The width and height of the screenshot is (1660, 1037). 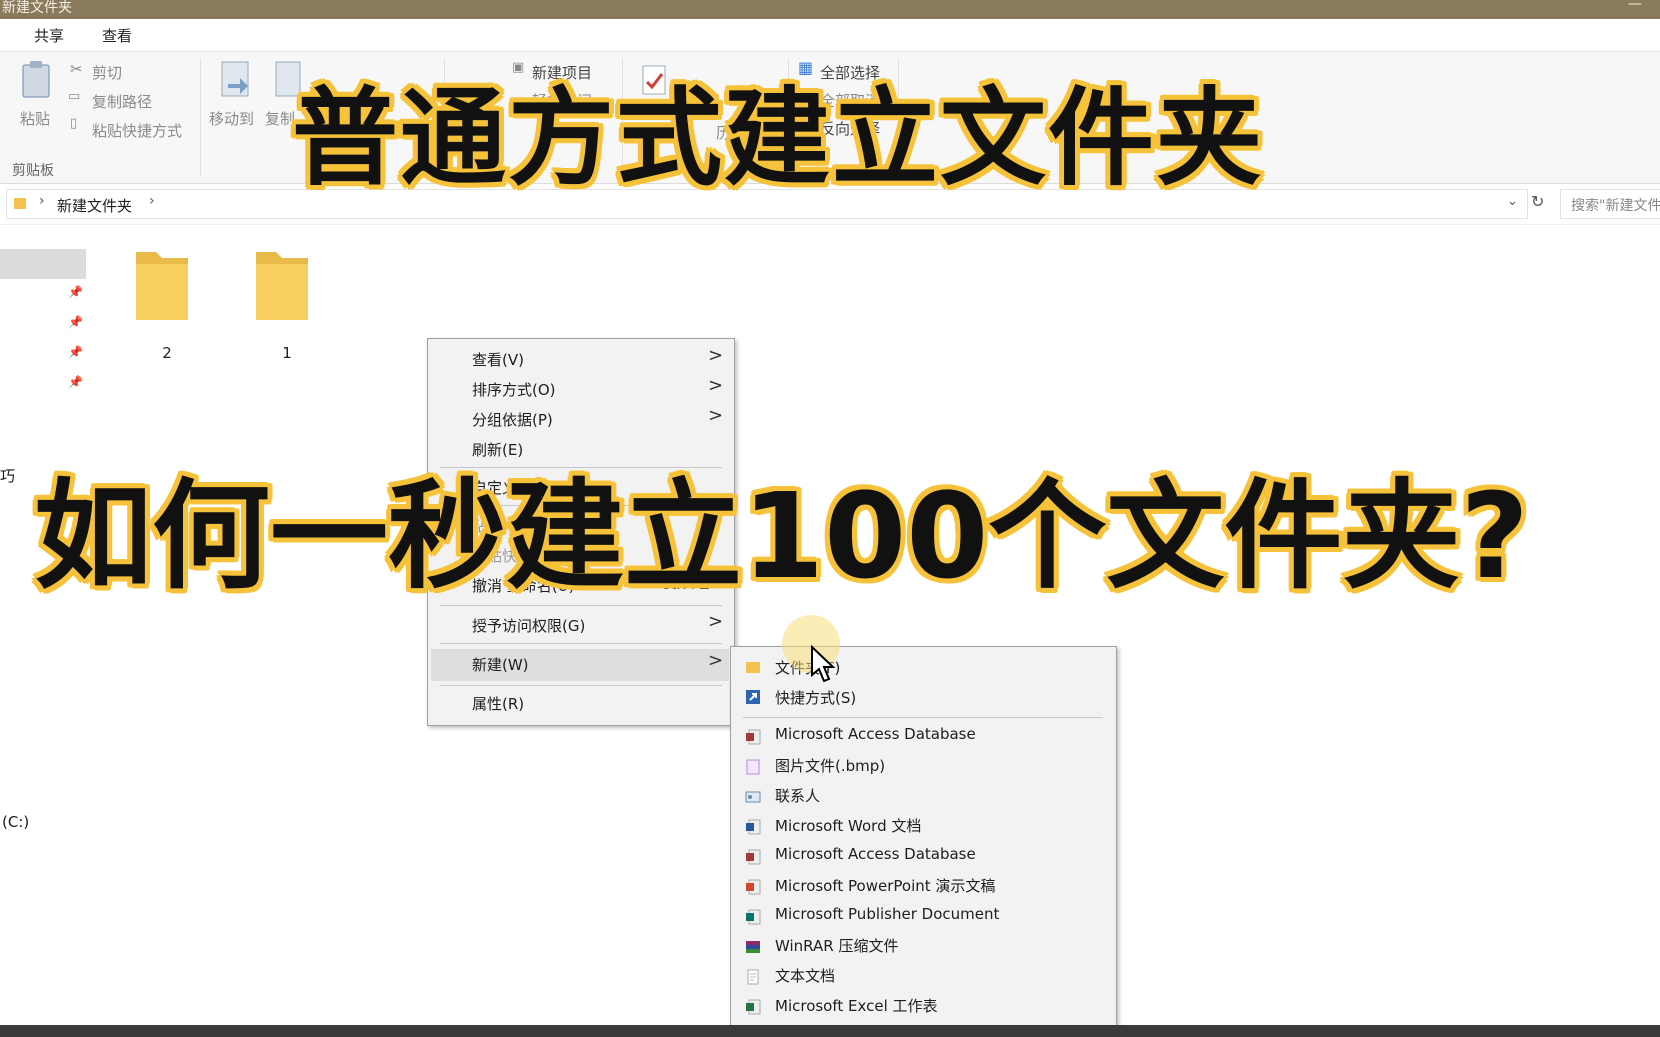 I want to click on address-dropdown-icon: ⌄, so click(x=1512, y=201).